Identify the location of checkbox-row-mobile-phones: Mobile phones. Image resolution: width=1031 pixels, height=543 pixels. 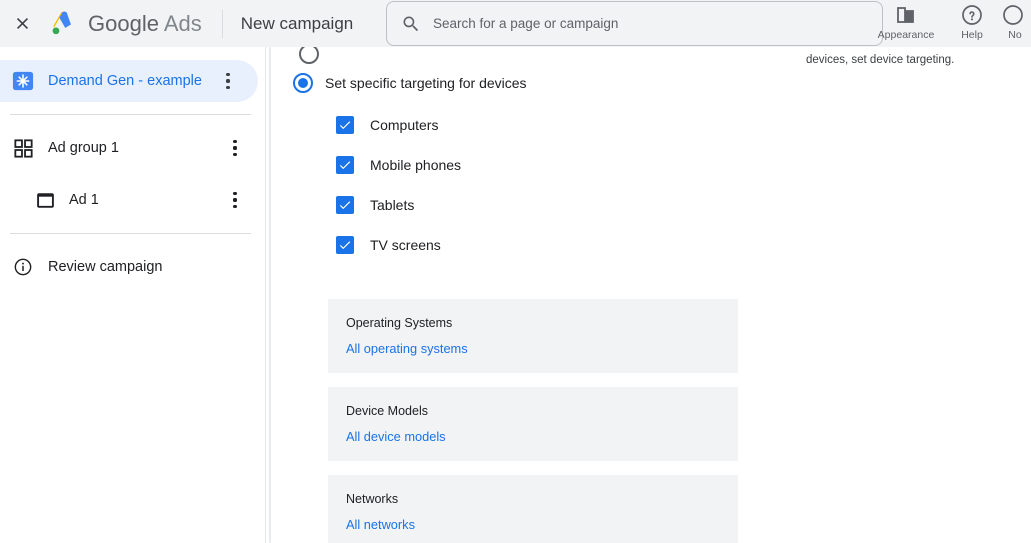
(398, 165).